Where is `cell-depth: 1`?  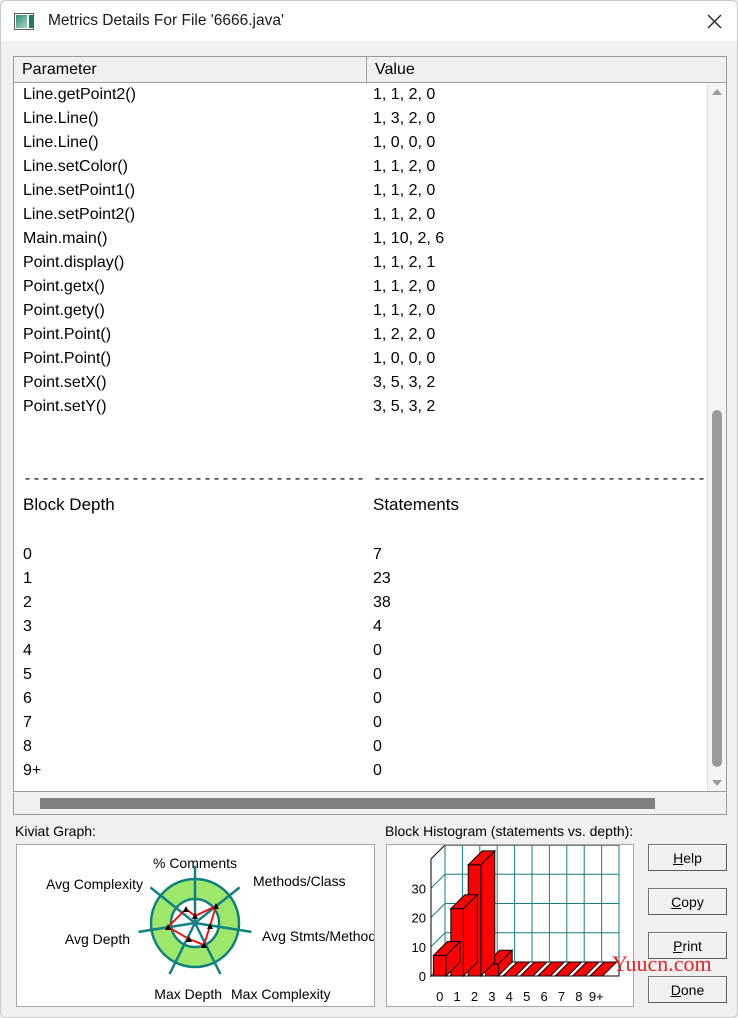 cell-depth: 1 is located at coordinates (27, 578).